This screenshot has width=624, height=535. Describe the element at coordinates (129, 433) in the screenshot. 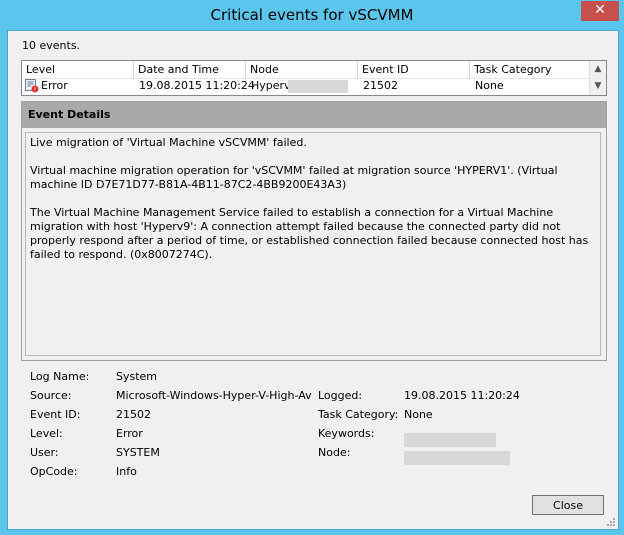

I see `level-value: Error` at that location.